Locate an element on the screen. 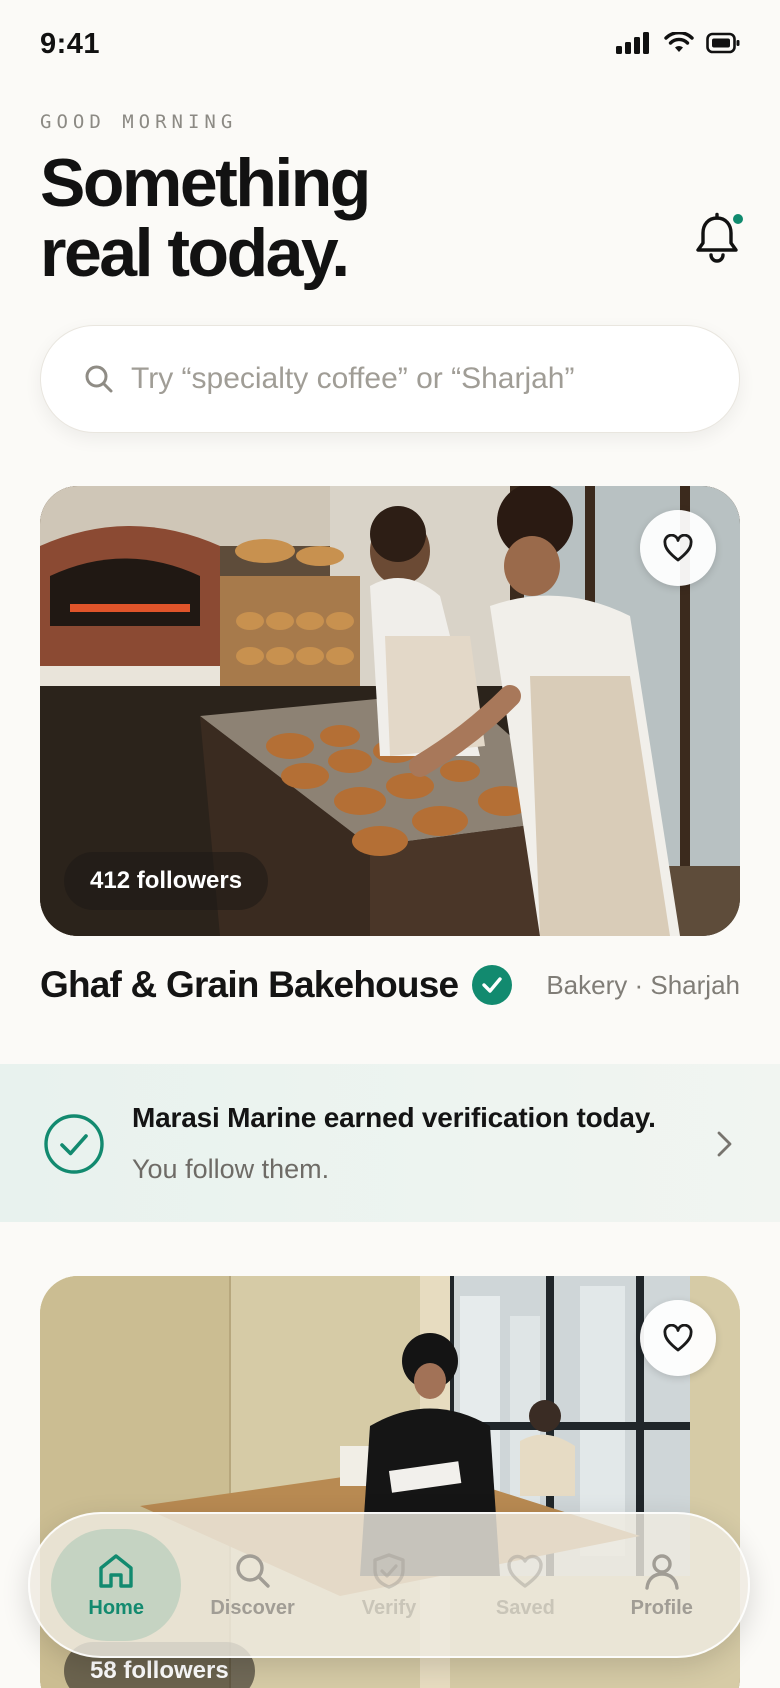  status-time: 9:41 is located at coordinates (70, 44).